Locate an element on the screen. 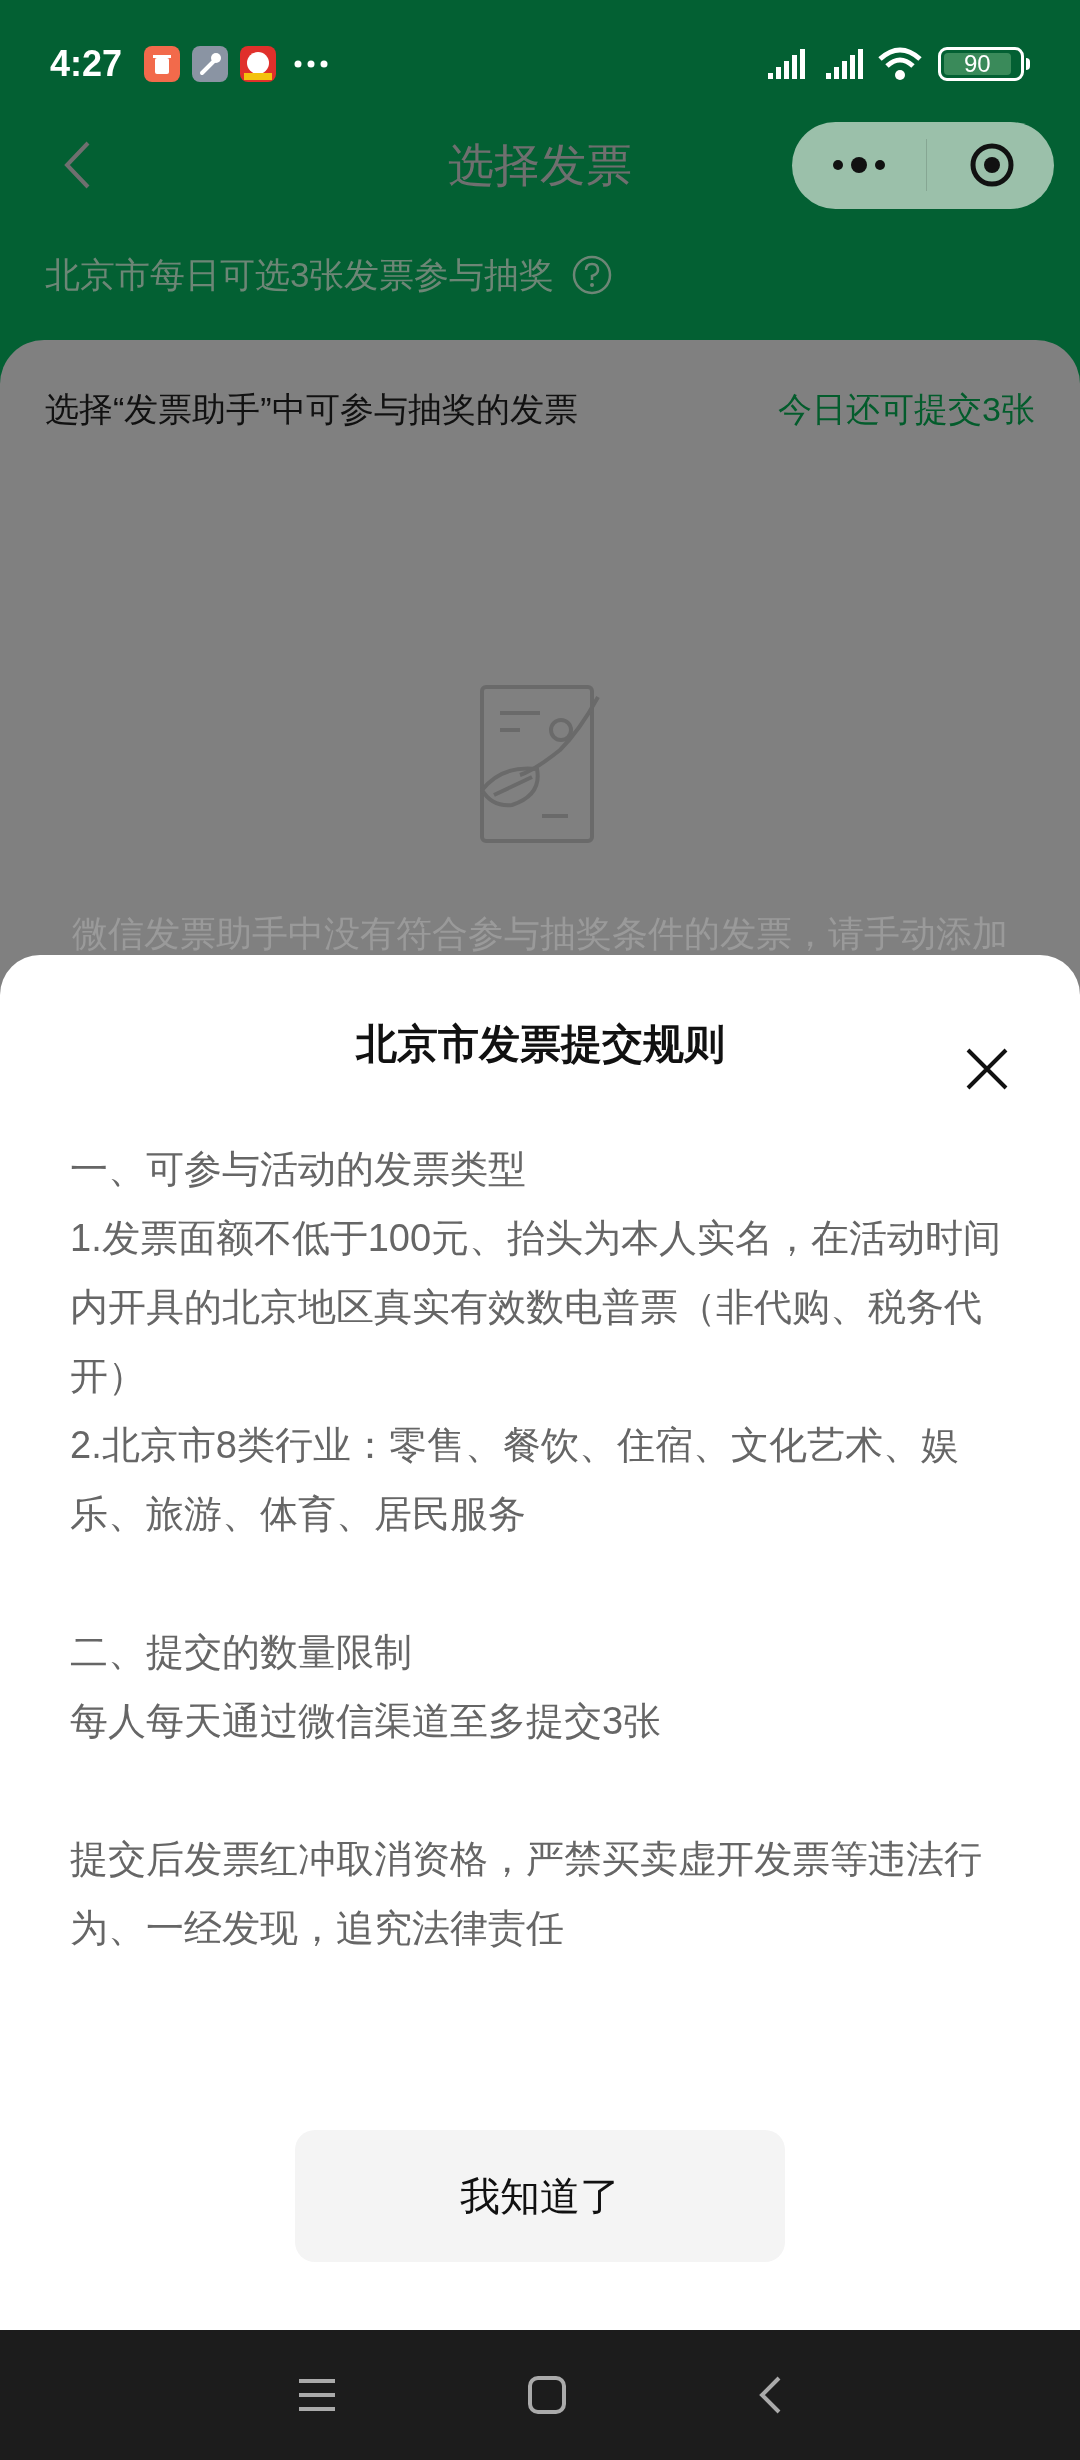 The height and width of the screenshot is (2460, 1080). page-title: 选择发票 is located at coordinates (540, 165).